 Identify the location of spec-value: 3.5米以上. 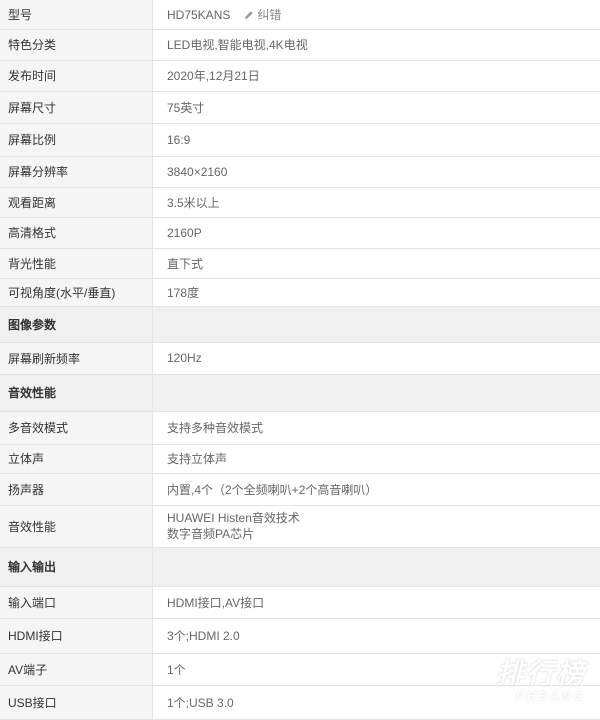
(376, 202).